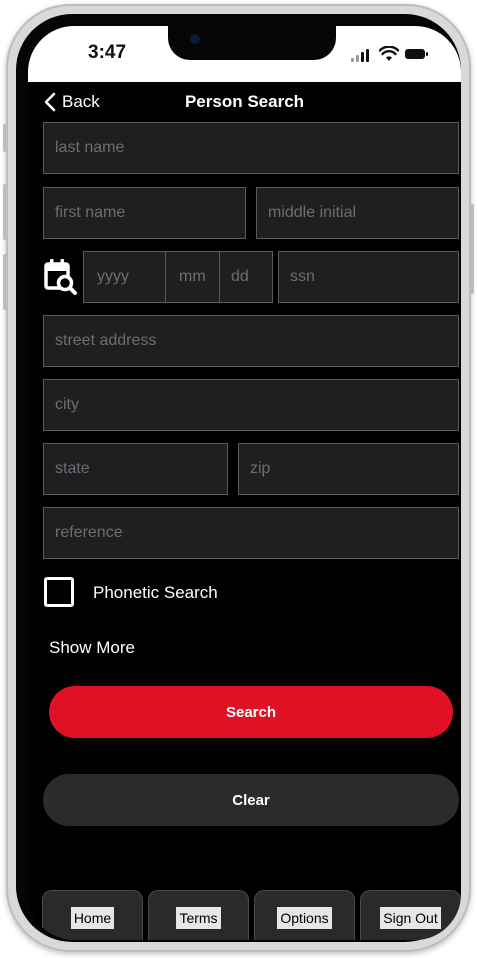 Image resolution: width=477 pixels, height=958 pixels. I want to click on phone-side-button, so click(5, 138).